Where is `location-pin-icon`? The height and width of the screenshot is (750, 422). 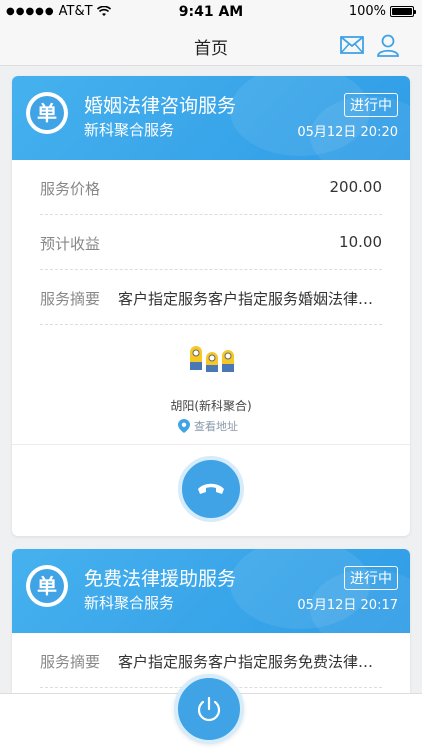
location-pin-icon is located at coordinates (184, 426).